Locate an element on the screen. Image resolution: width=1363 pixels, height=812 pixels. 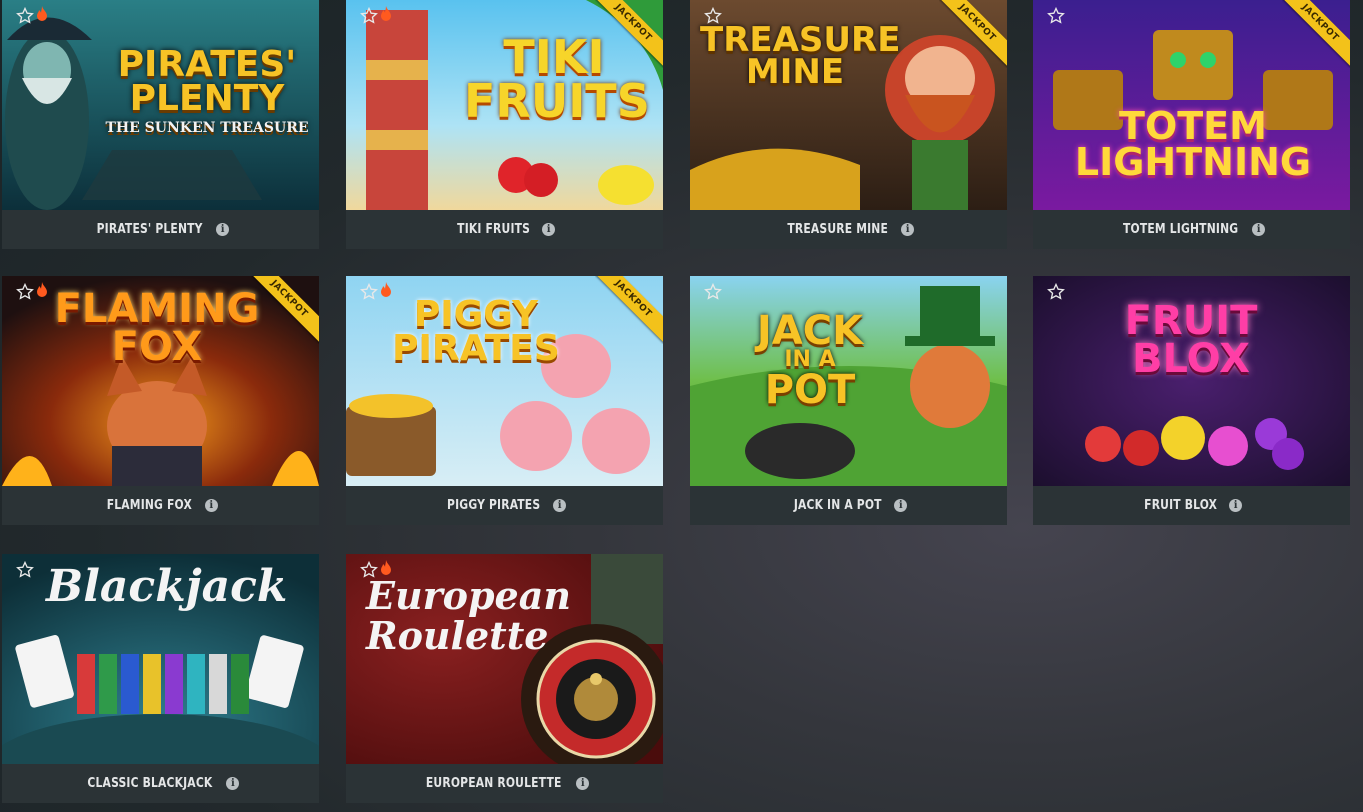
game-title: EUROPEAN ROULETTE is located at coordinates (494, 783).